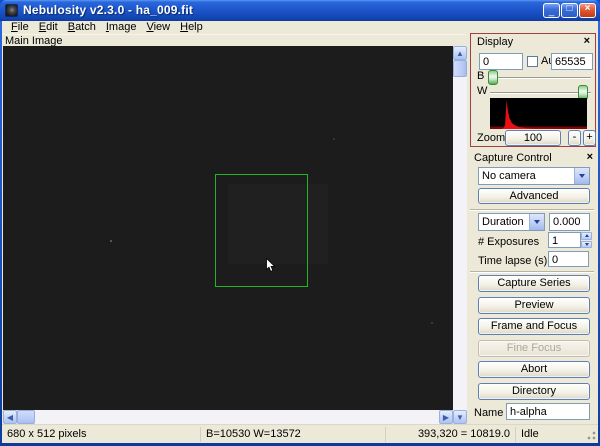  I want to click on arrow-right-icon: ▶, so click(446, 417).